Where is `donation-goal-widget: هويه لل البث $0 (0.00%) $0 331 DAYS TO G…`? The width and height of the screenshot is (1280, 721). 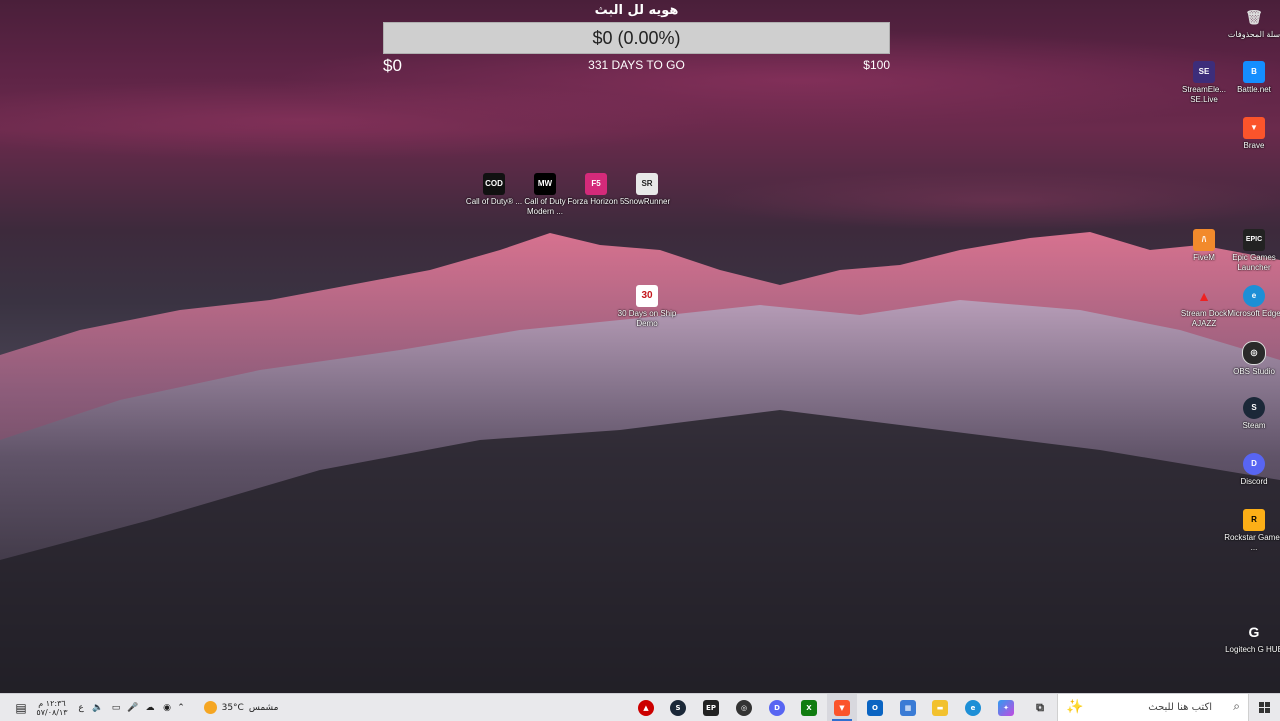 donation-goal-widget: هويه لل البث $0 (0.00%) $0 331 DAYS TO G… is located at coordinates (636, 37).